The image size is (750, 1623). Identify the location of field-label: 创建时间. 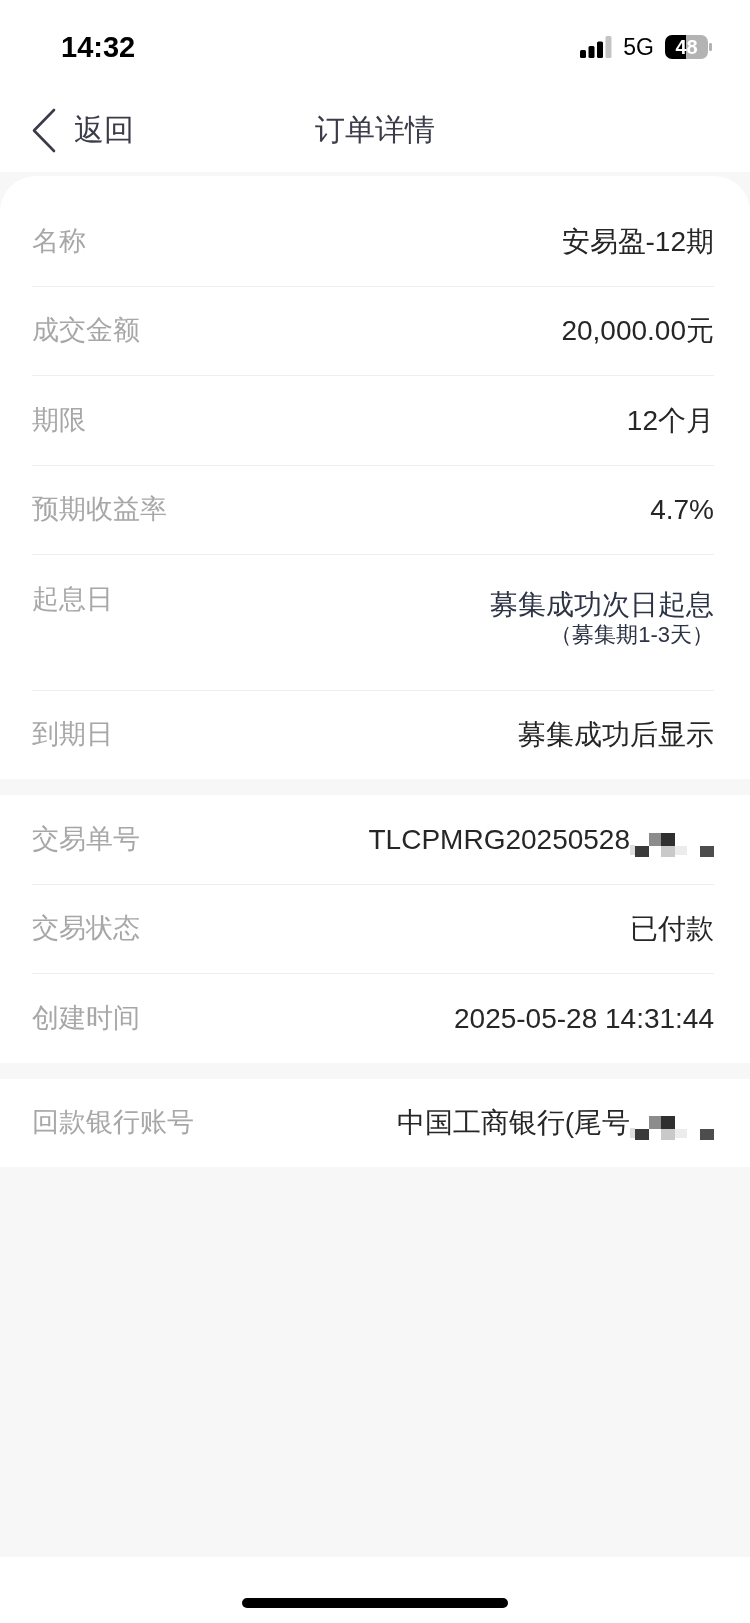
(86, 1018).